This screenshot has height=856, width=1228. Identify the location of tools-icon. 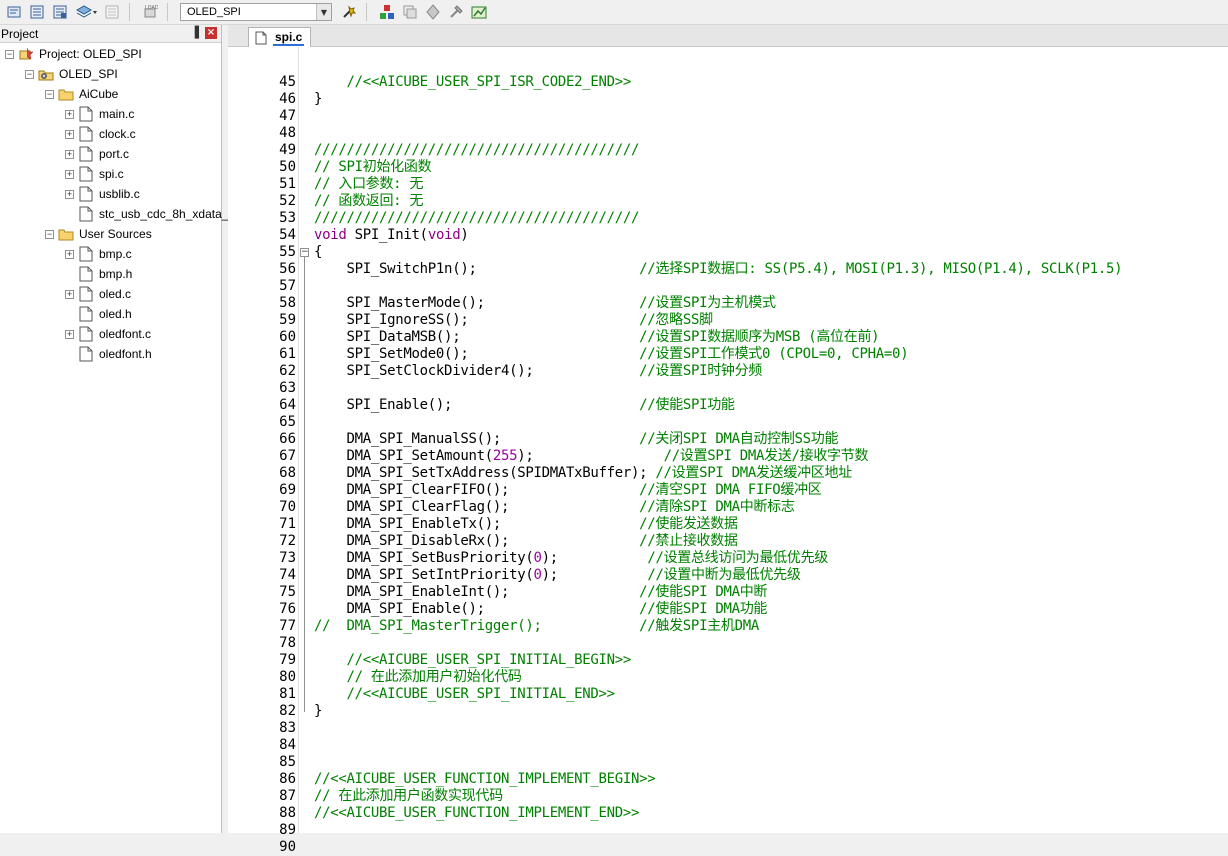
(456, 12).